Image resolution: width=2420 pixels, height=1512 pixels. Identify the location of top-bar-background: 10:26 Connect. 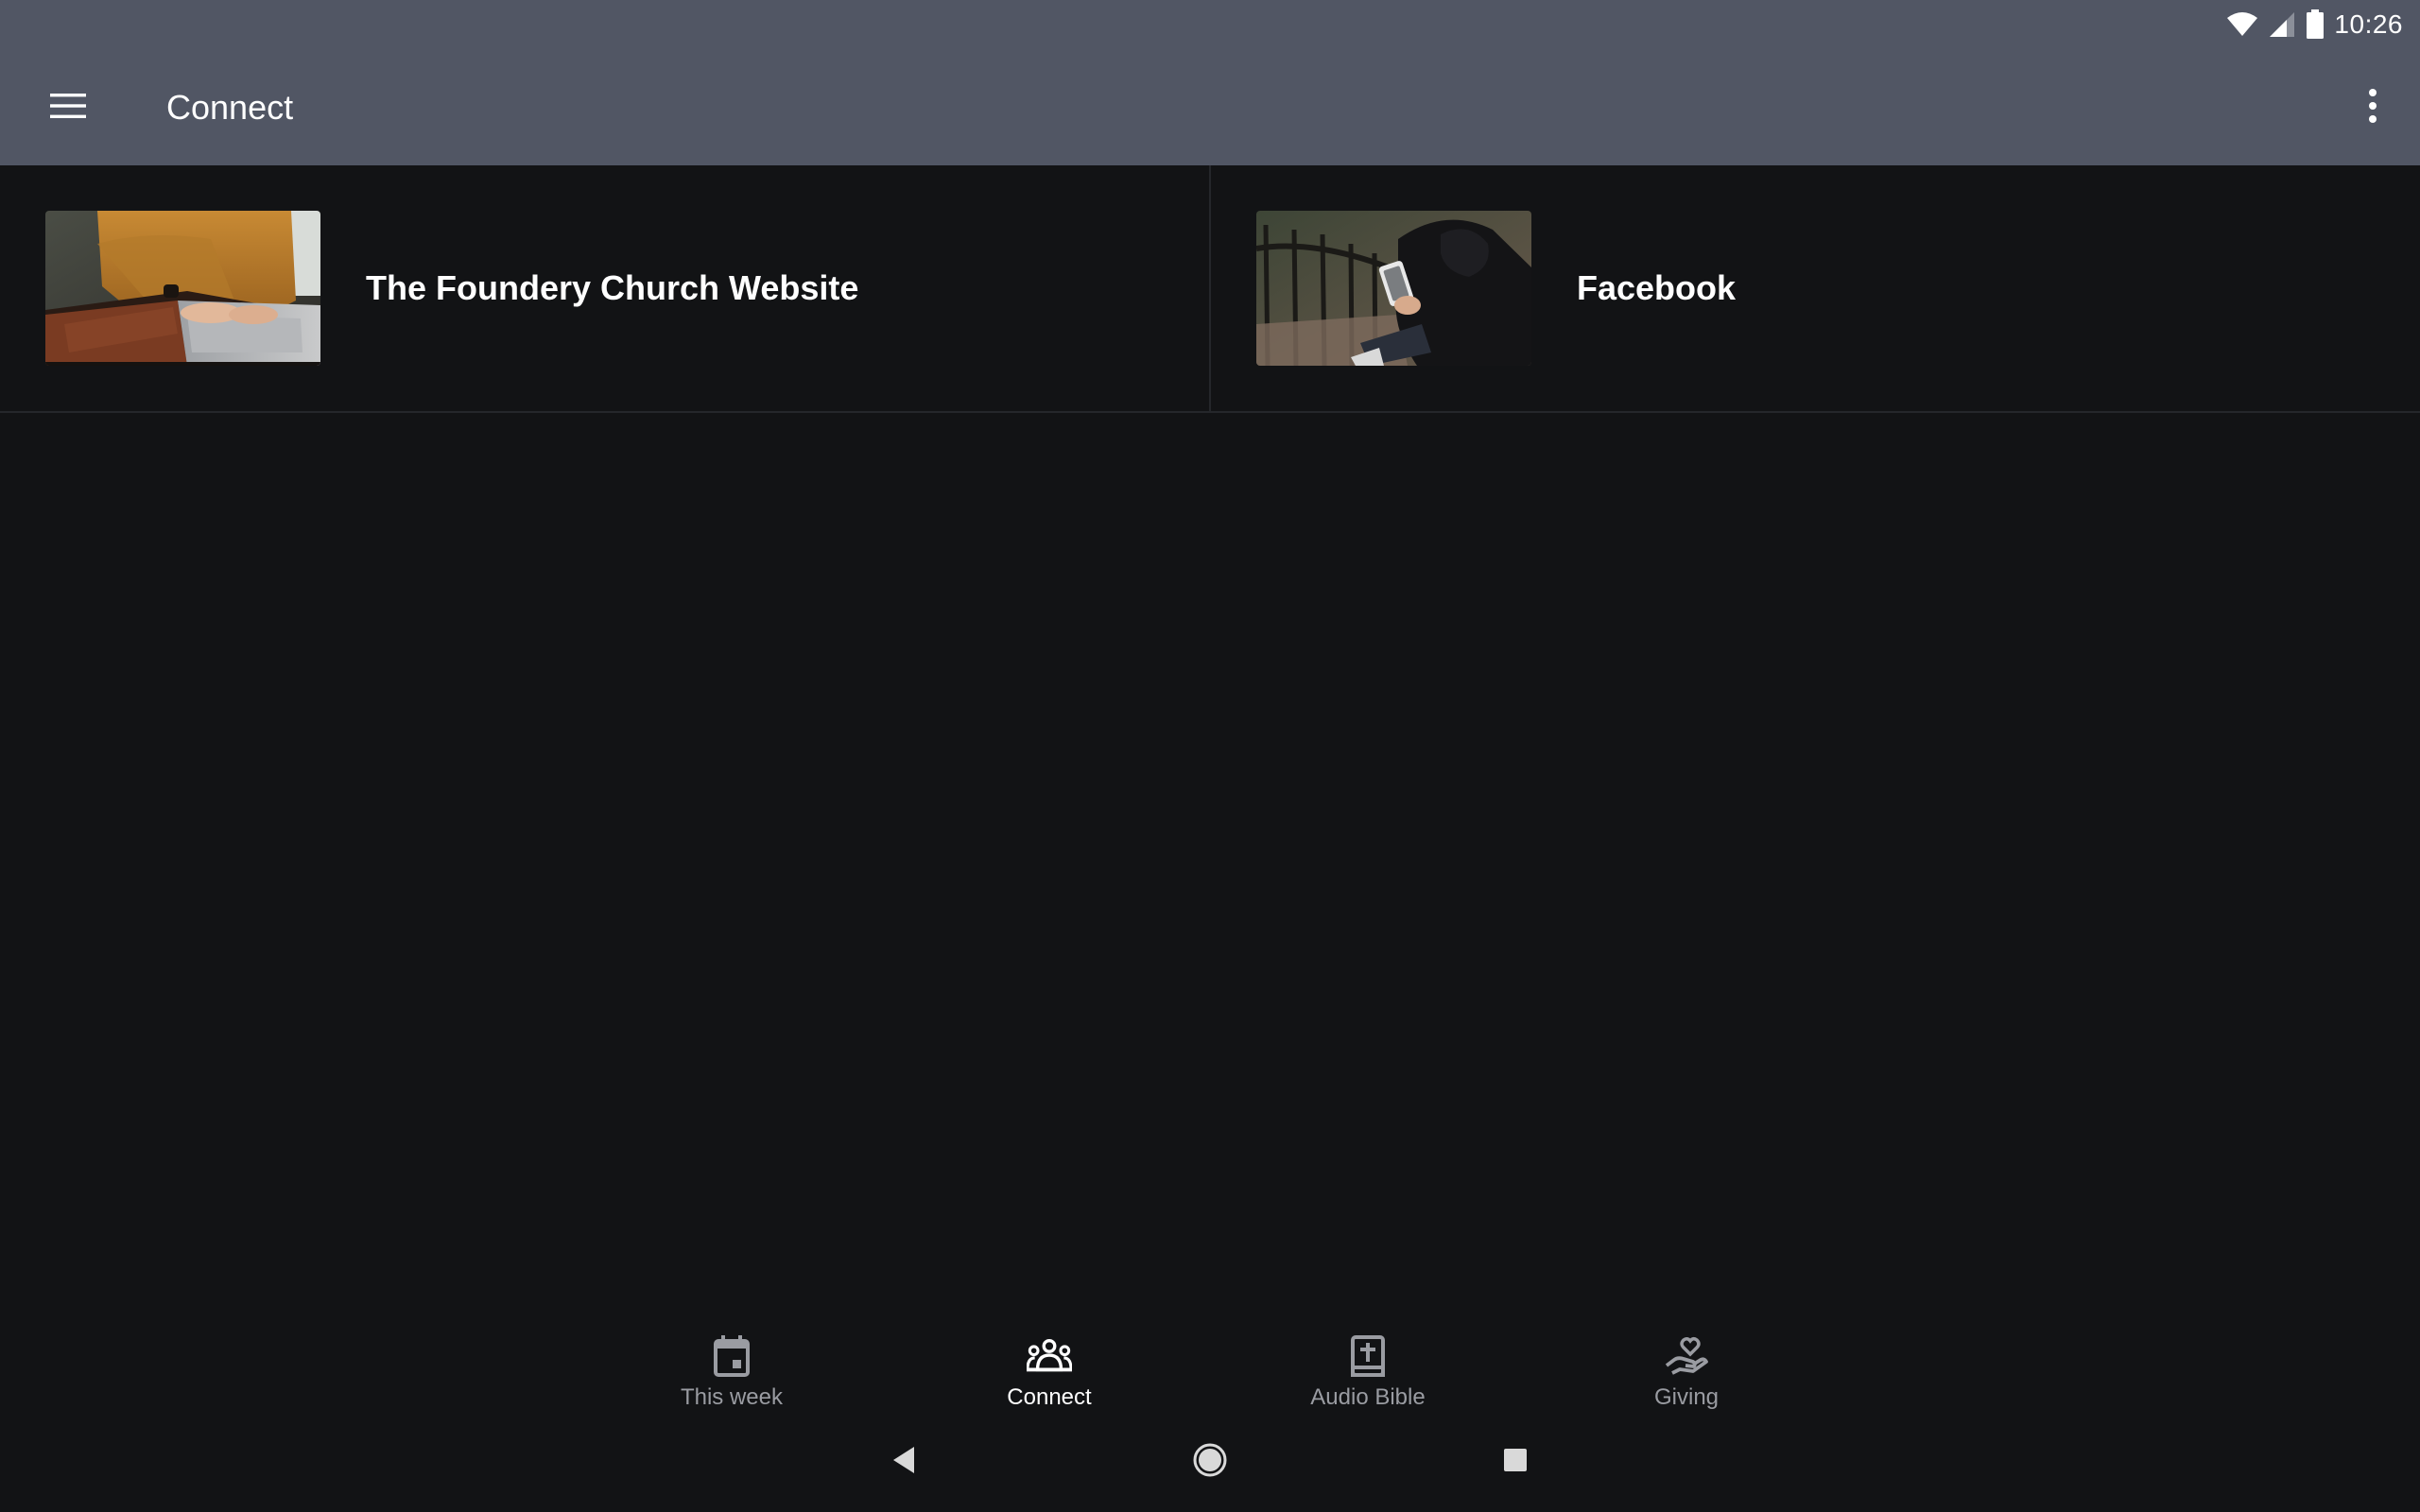
(1210, 82).